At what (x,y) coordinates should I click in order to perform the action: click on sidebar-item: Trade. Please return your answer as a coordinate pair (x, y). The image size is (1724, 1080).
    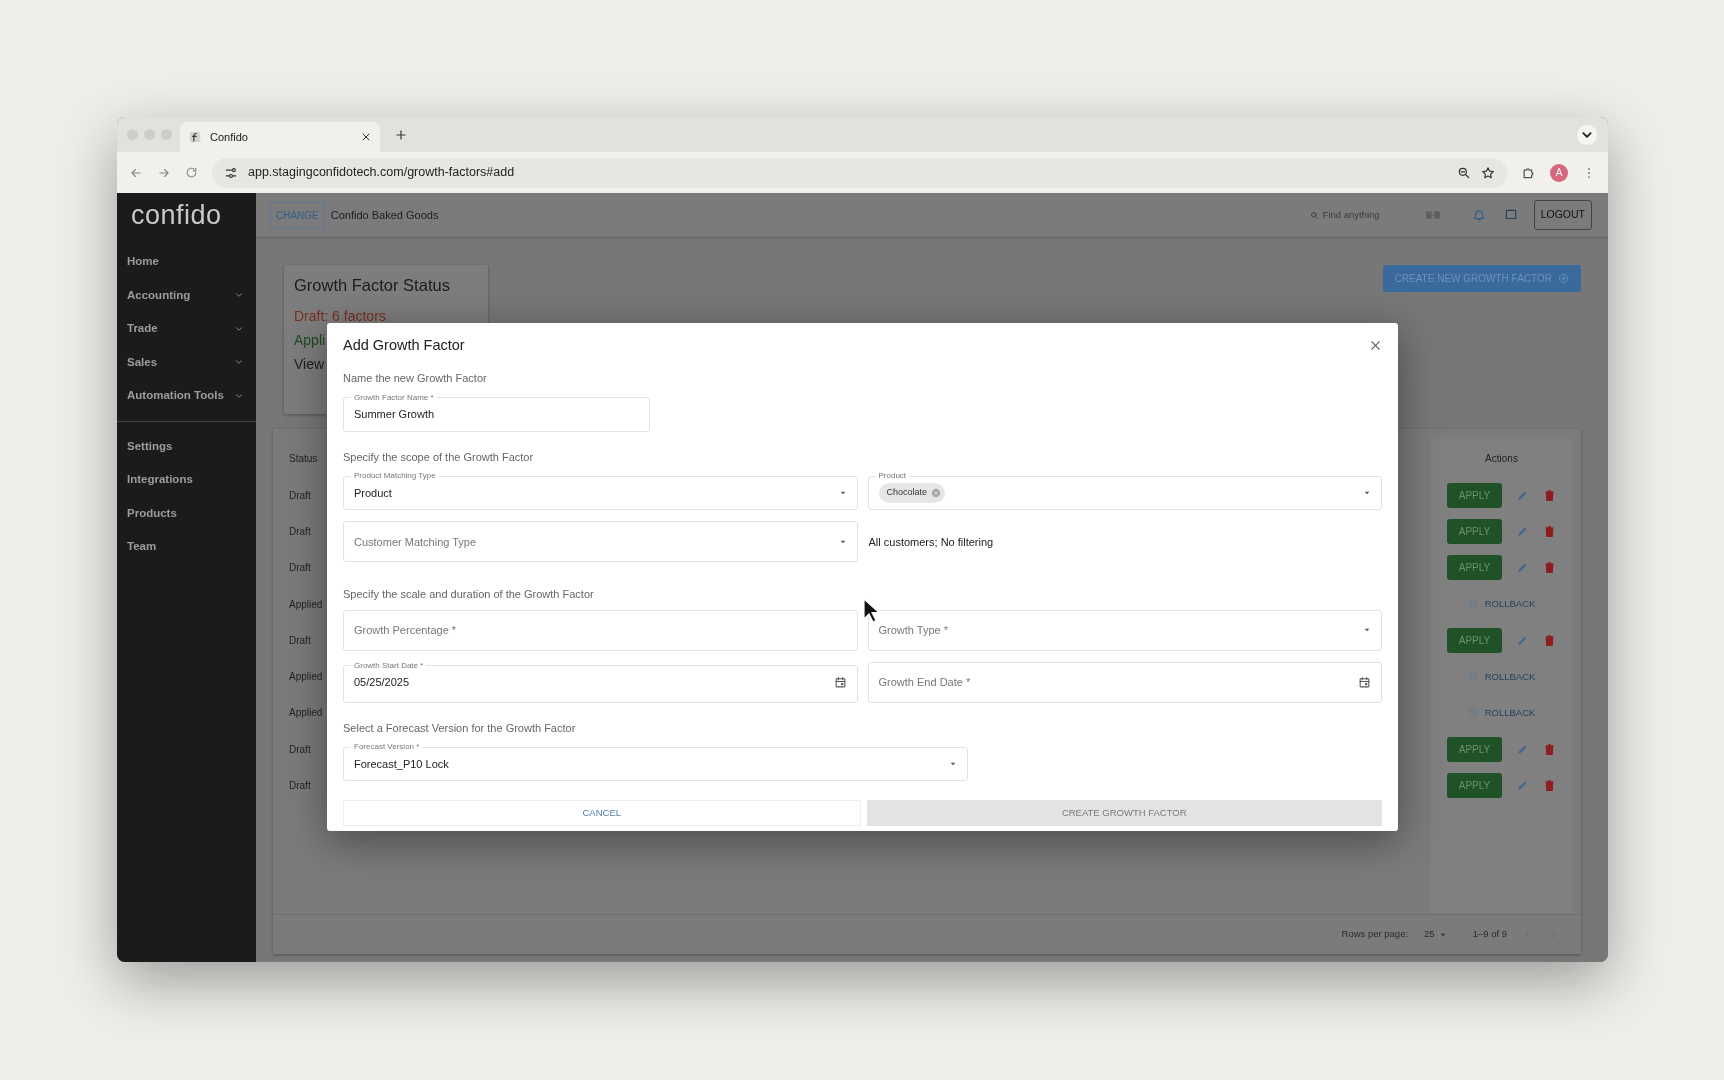
    Looking at the image, I should click on (186, 329).